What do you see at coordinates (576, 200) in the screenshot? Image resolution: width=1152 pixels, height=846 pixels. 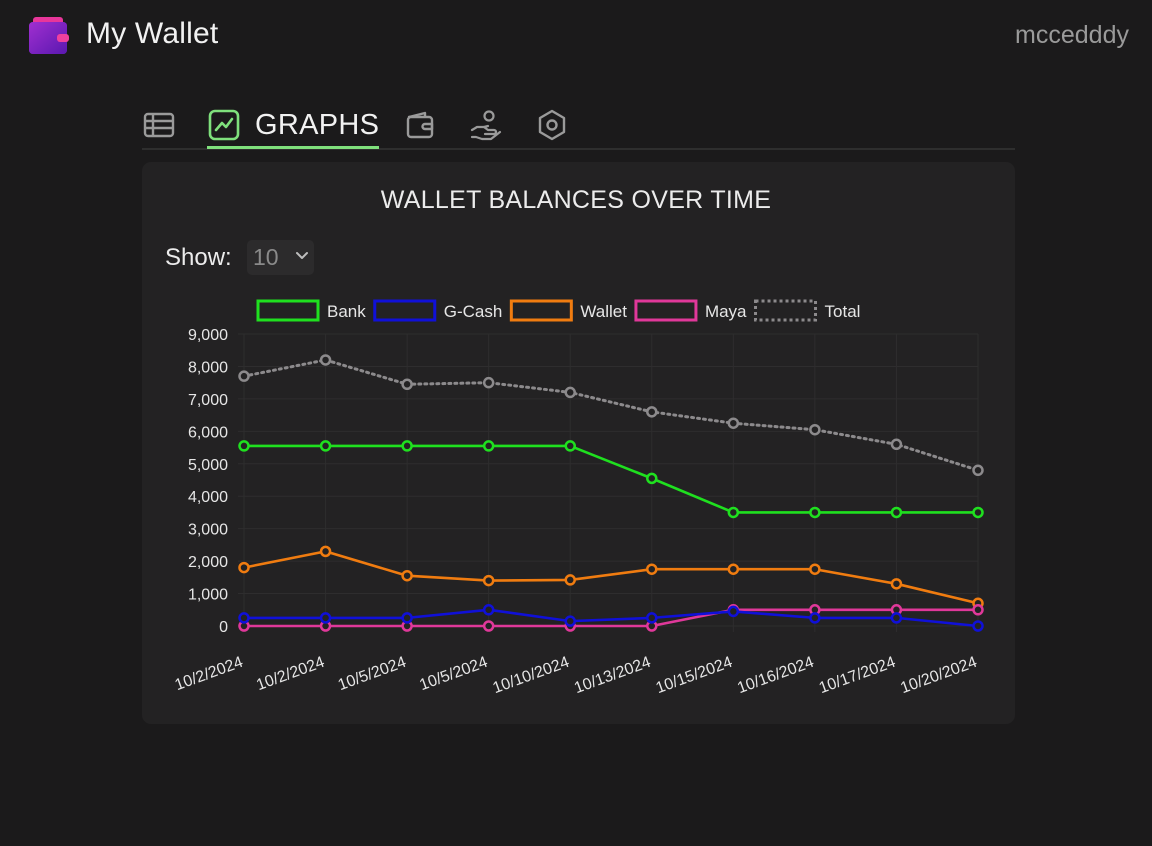 I see `chart-title: WALLET BALANCES OVER TIME` at bounding box center [576, 200].